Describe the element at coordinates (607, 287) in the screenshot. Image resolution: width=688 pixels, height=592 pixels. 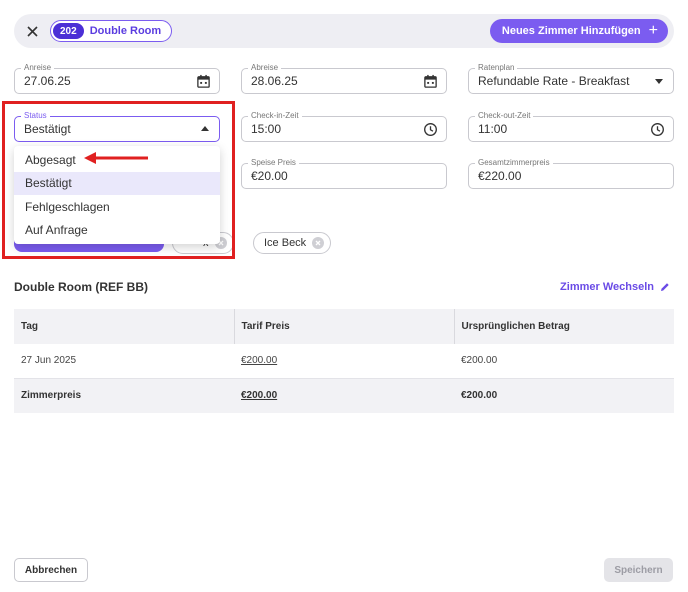
I see `change-room-label: Zimmer Wechseln` at that location.